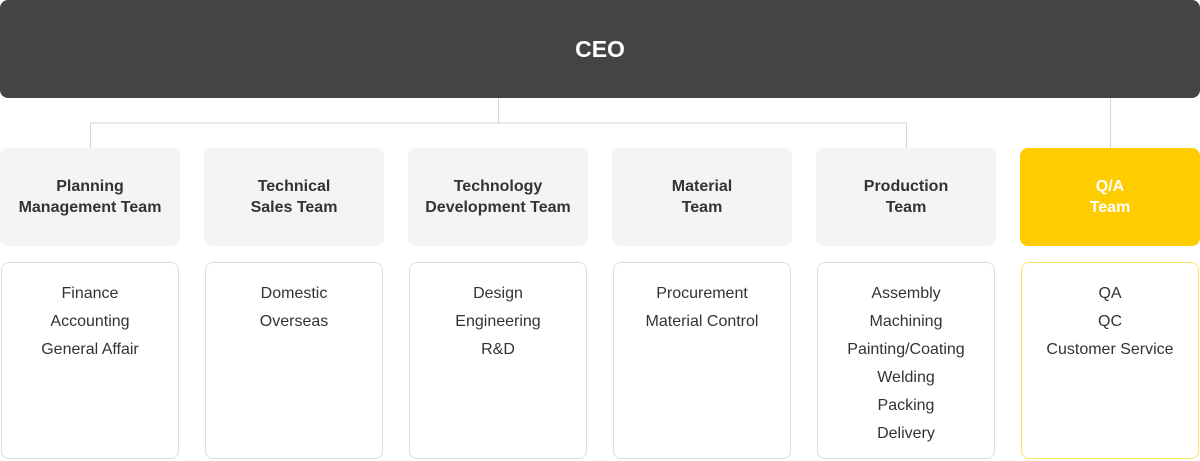 The width and height of the screenshot is (1200, 461). I want to click on team-title-line2: Sales Team, so click(294, 207).